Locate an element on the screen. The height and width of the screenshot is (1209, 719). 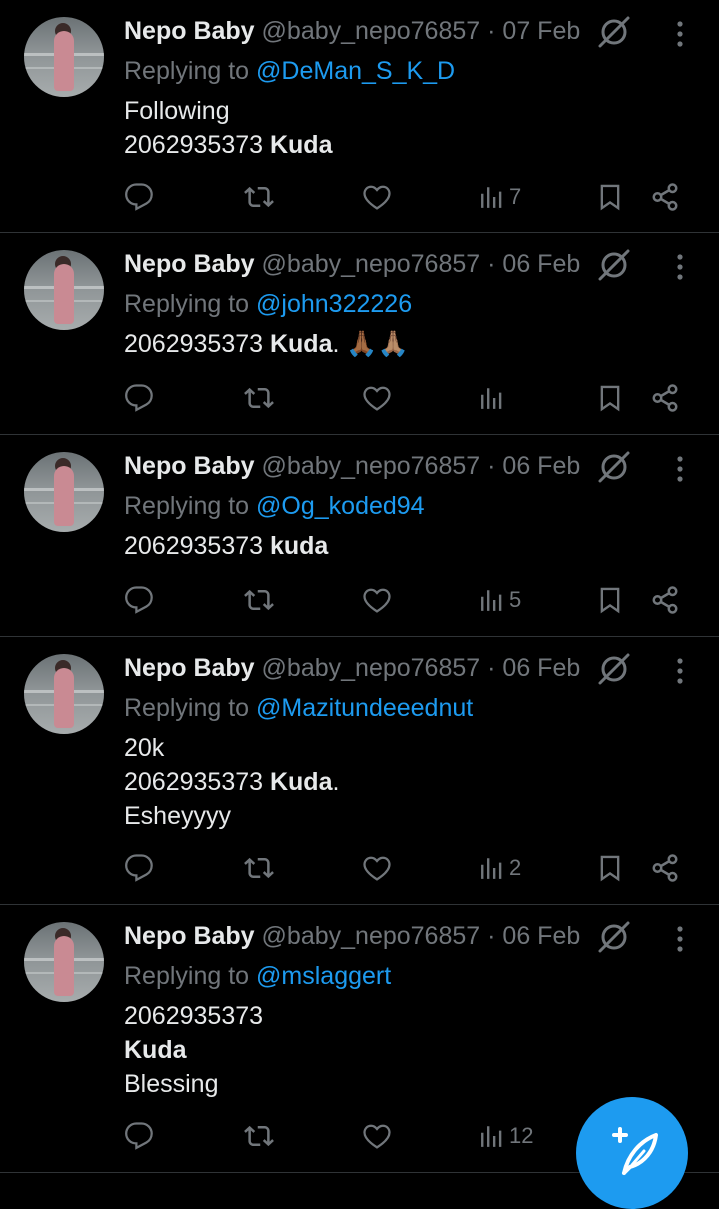
mention-link: @Mazitundeeednut is located at coordinates (364, 708).